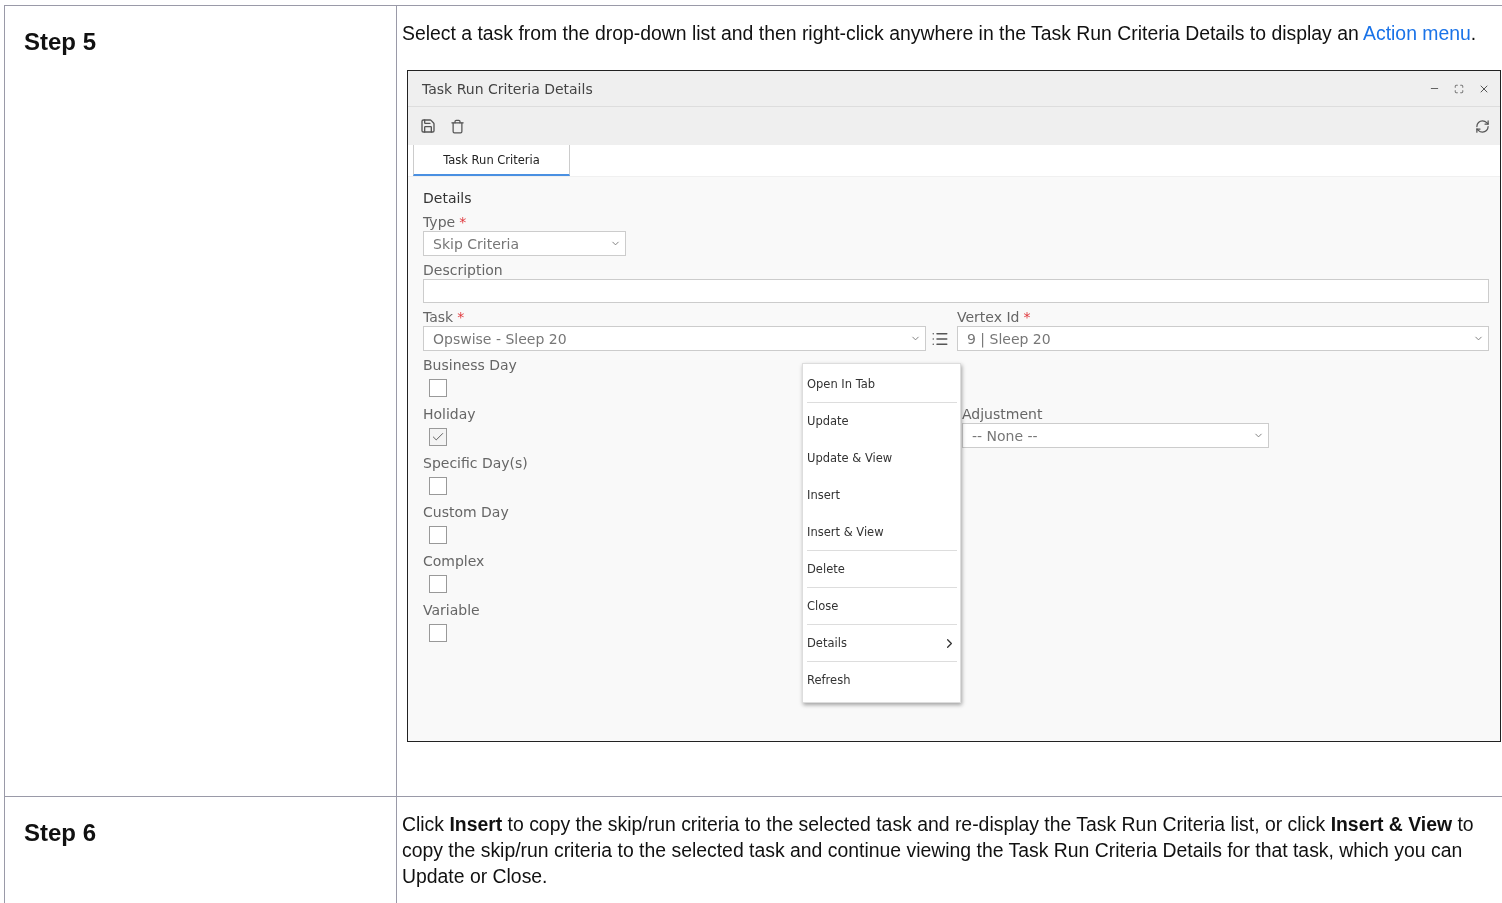 This screenshot has width=1502, height=903. I want to click on field-label: Description, so click(463, 270).